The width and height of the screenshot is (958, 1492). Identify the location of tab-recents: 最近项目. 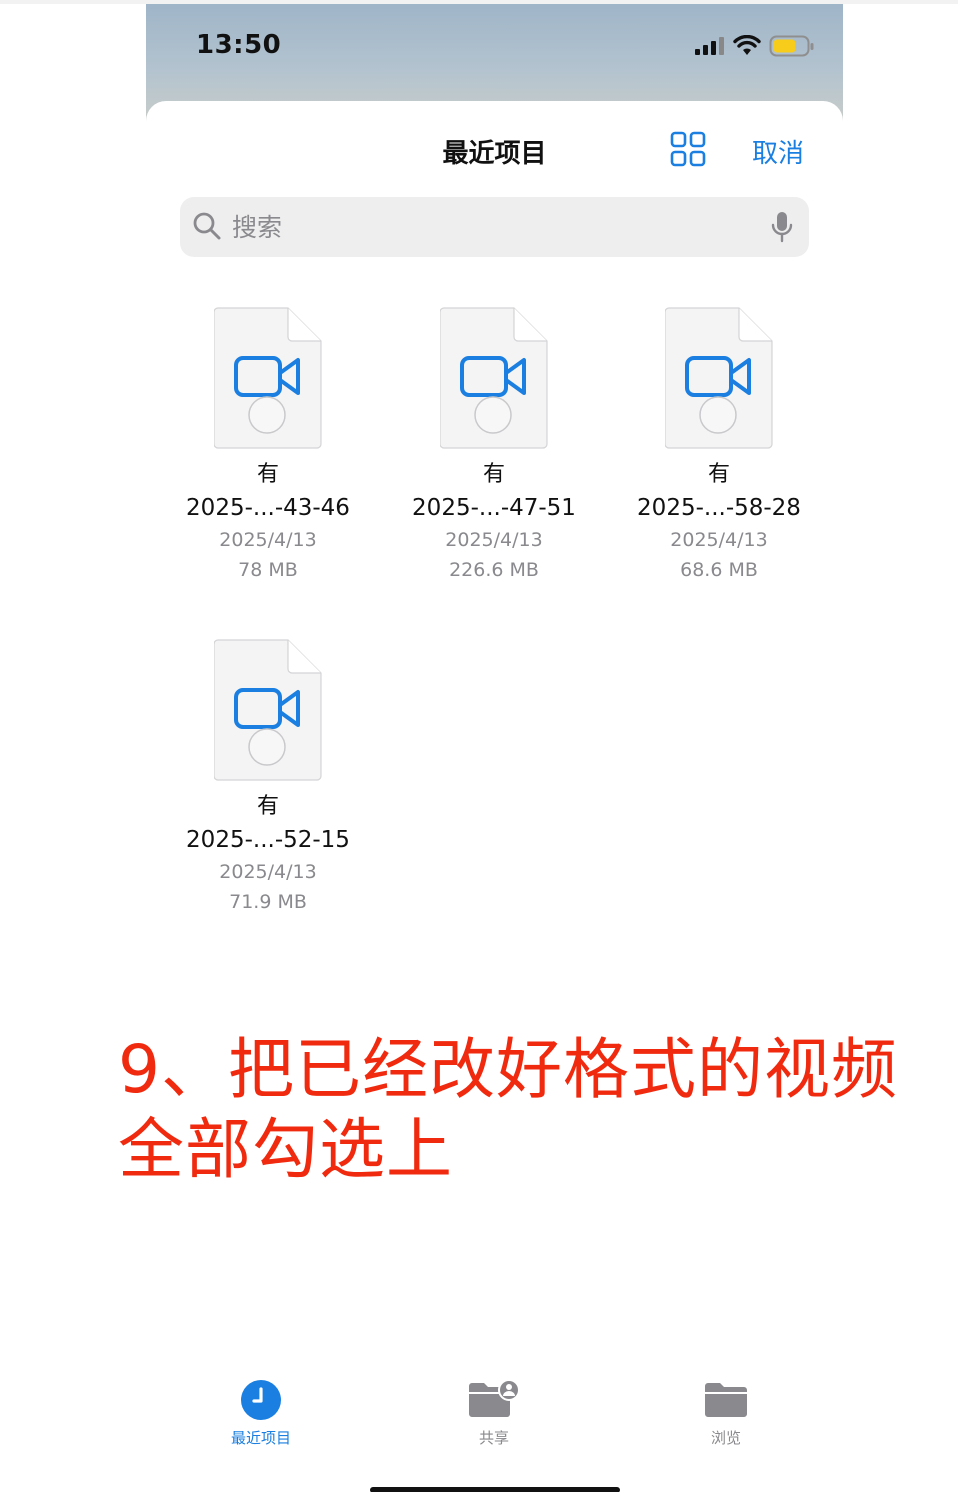
(261, 1413).